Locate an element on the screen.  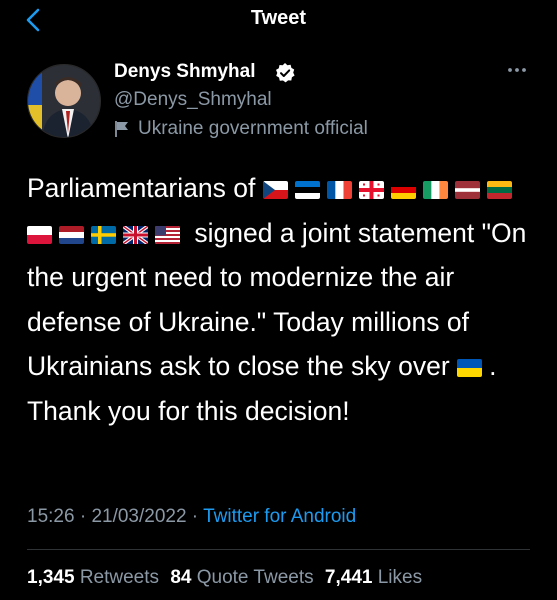
quote-tweets-stat: 84 Quote Tweets is located at coordinates (241, 577).